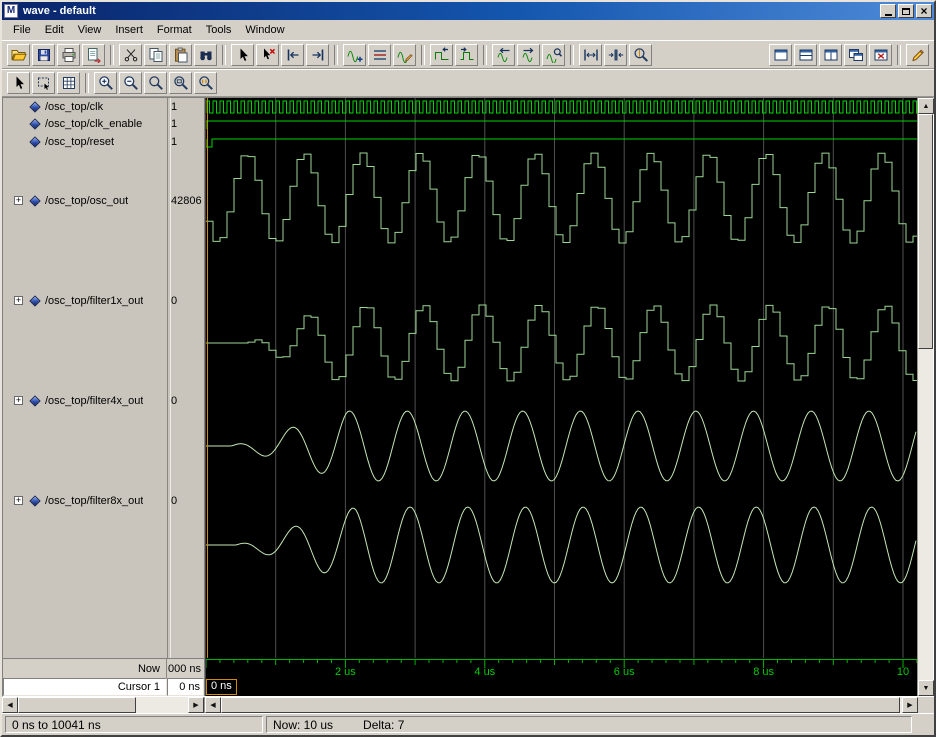 This screenshot has width=936, height=737. I want to click on copy-button, so click(155, 54).